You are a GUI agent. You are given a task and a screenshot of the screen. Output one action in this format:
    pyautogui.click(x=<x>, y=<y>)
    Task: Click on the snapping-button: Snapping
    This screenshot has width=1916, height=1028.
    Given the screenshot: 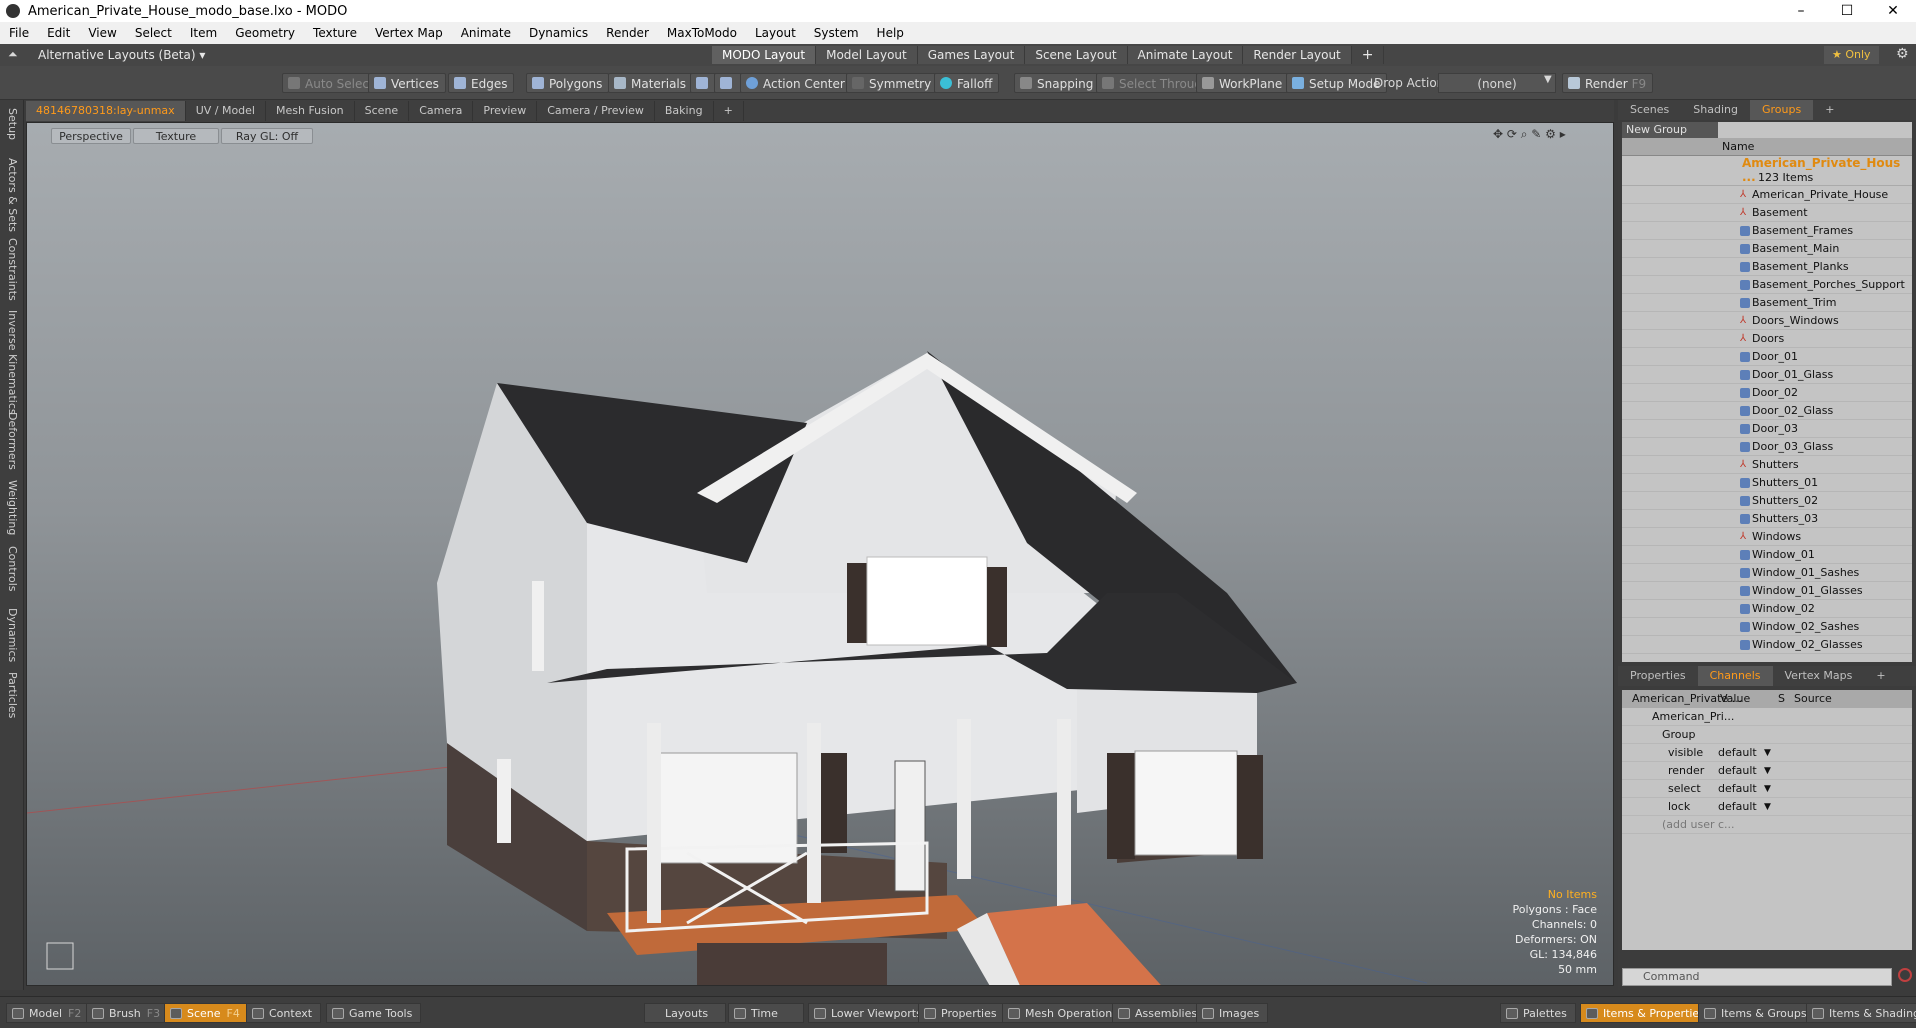 What is the action you would take?
    pyautogui.click(x=1057, y=83)
    